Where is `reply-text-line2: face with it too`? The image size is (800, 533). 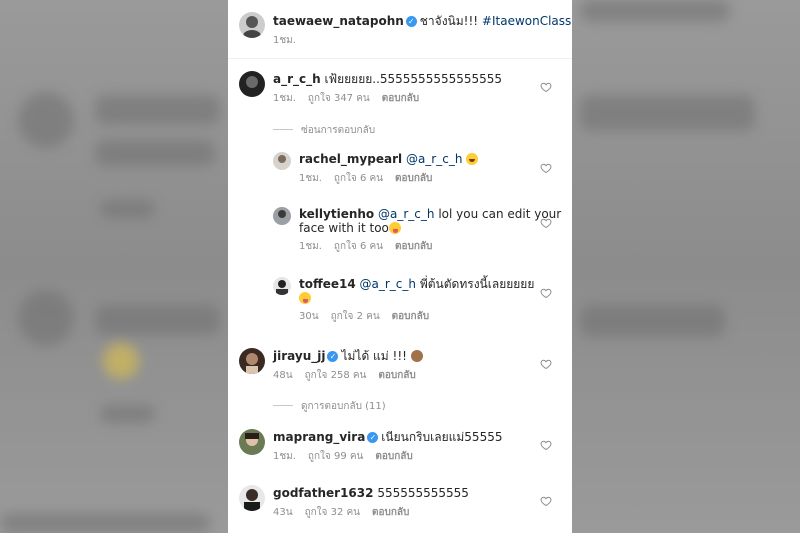
reply-text-line2: face with it too is located at coordinates (344, 228).